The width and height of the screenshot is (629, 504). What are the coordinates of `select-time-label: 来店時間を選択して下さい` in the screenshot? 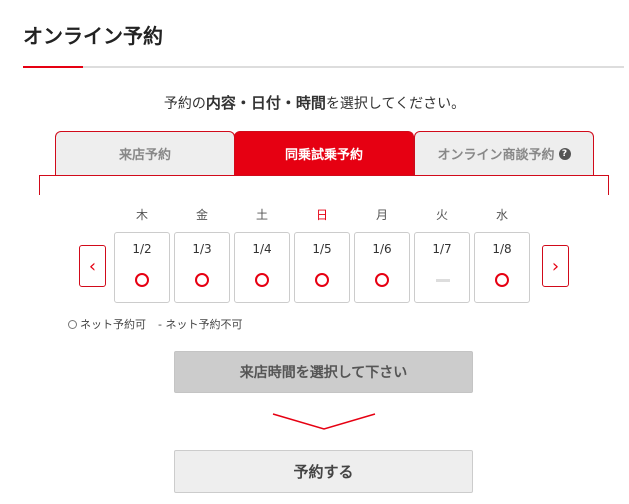 It's located at (323, 373).